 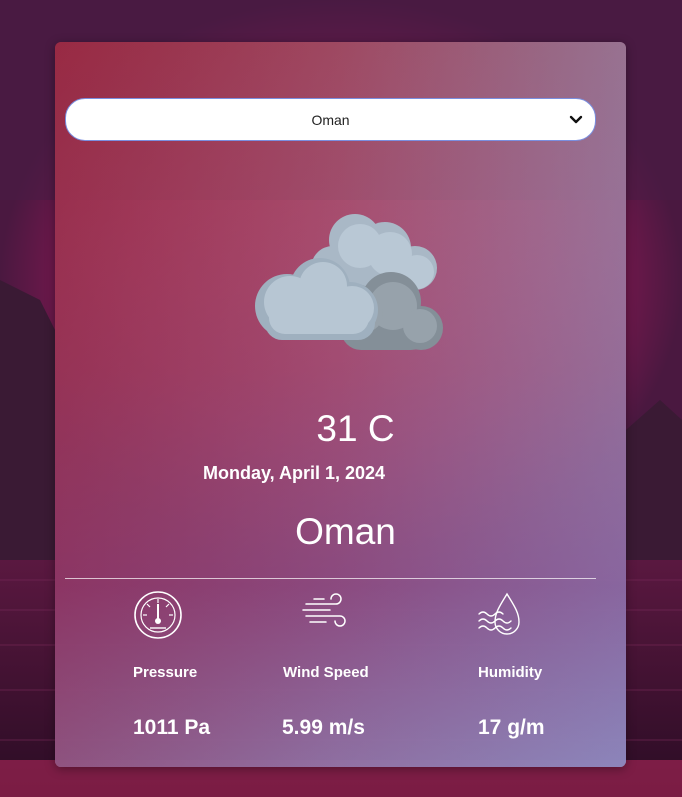 I want to click on humidity-value: 17 g/m, so click(x=511, y=727).